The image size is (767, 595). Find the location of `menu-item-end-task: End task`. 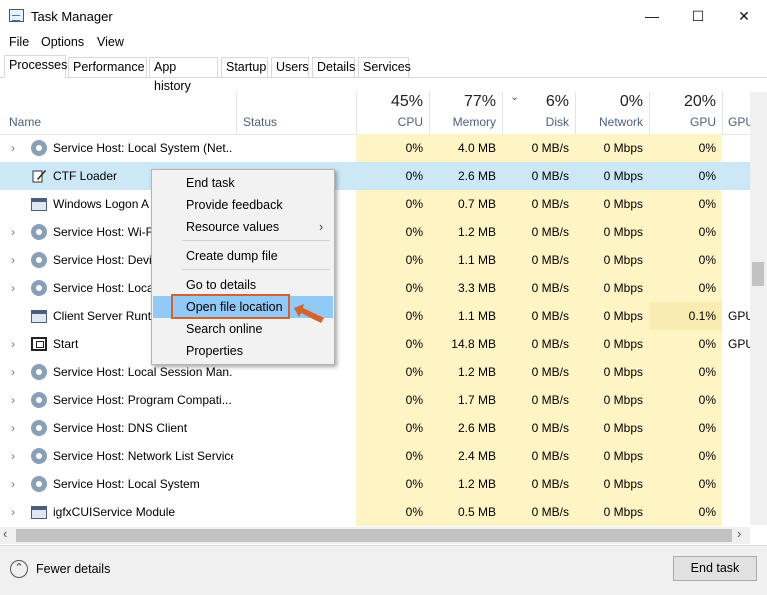

menu-item-end-task: End task is located at coordinates (243, 183).